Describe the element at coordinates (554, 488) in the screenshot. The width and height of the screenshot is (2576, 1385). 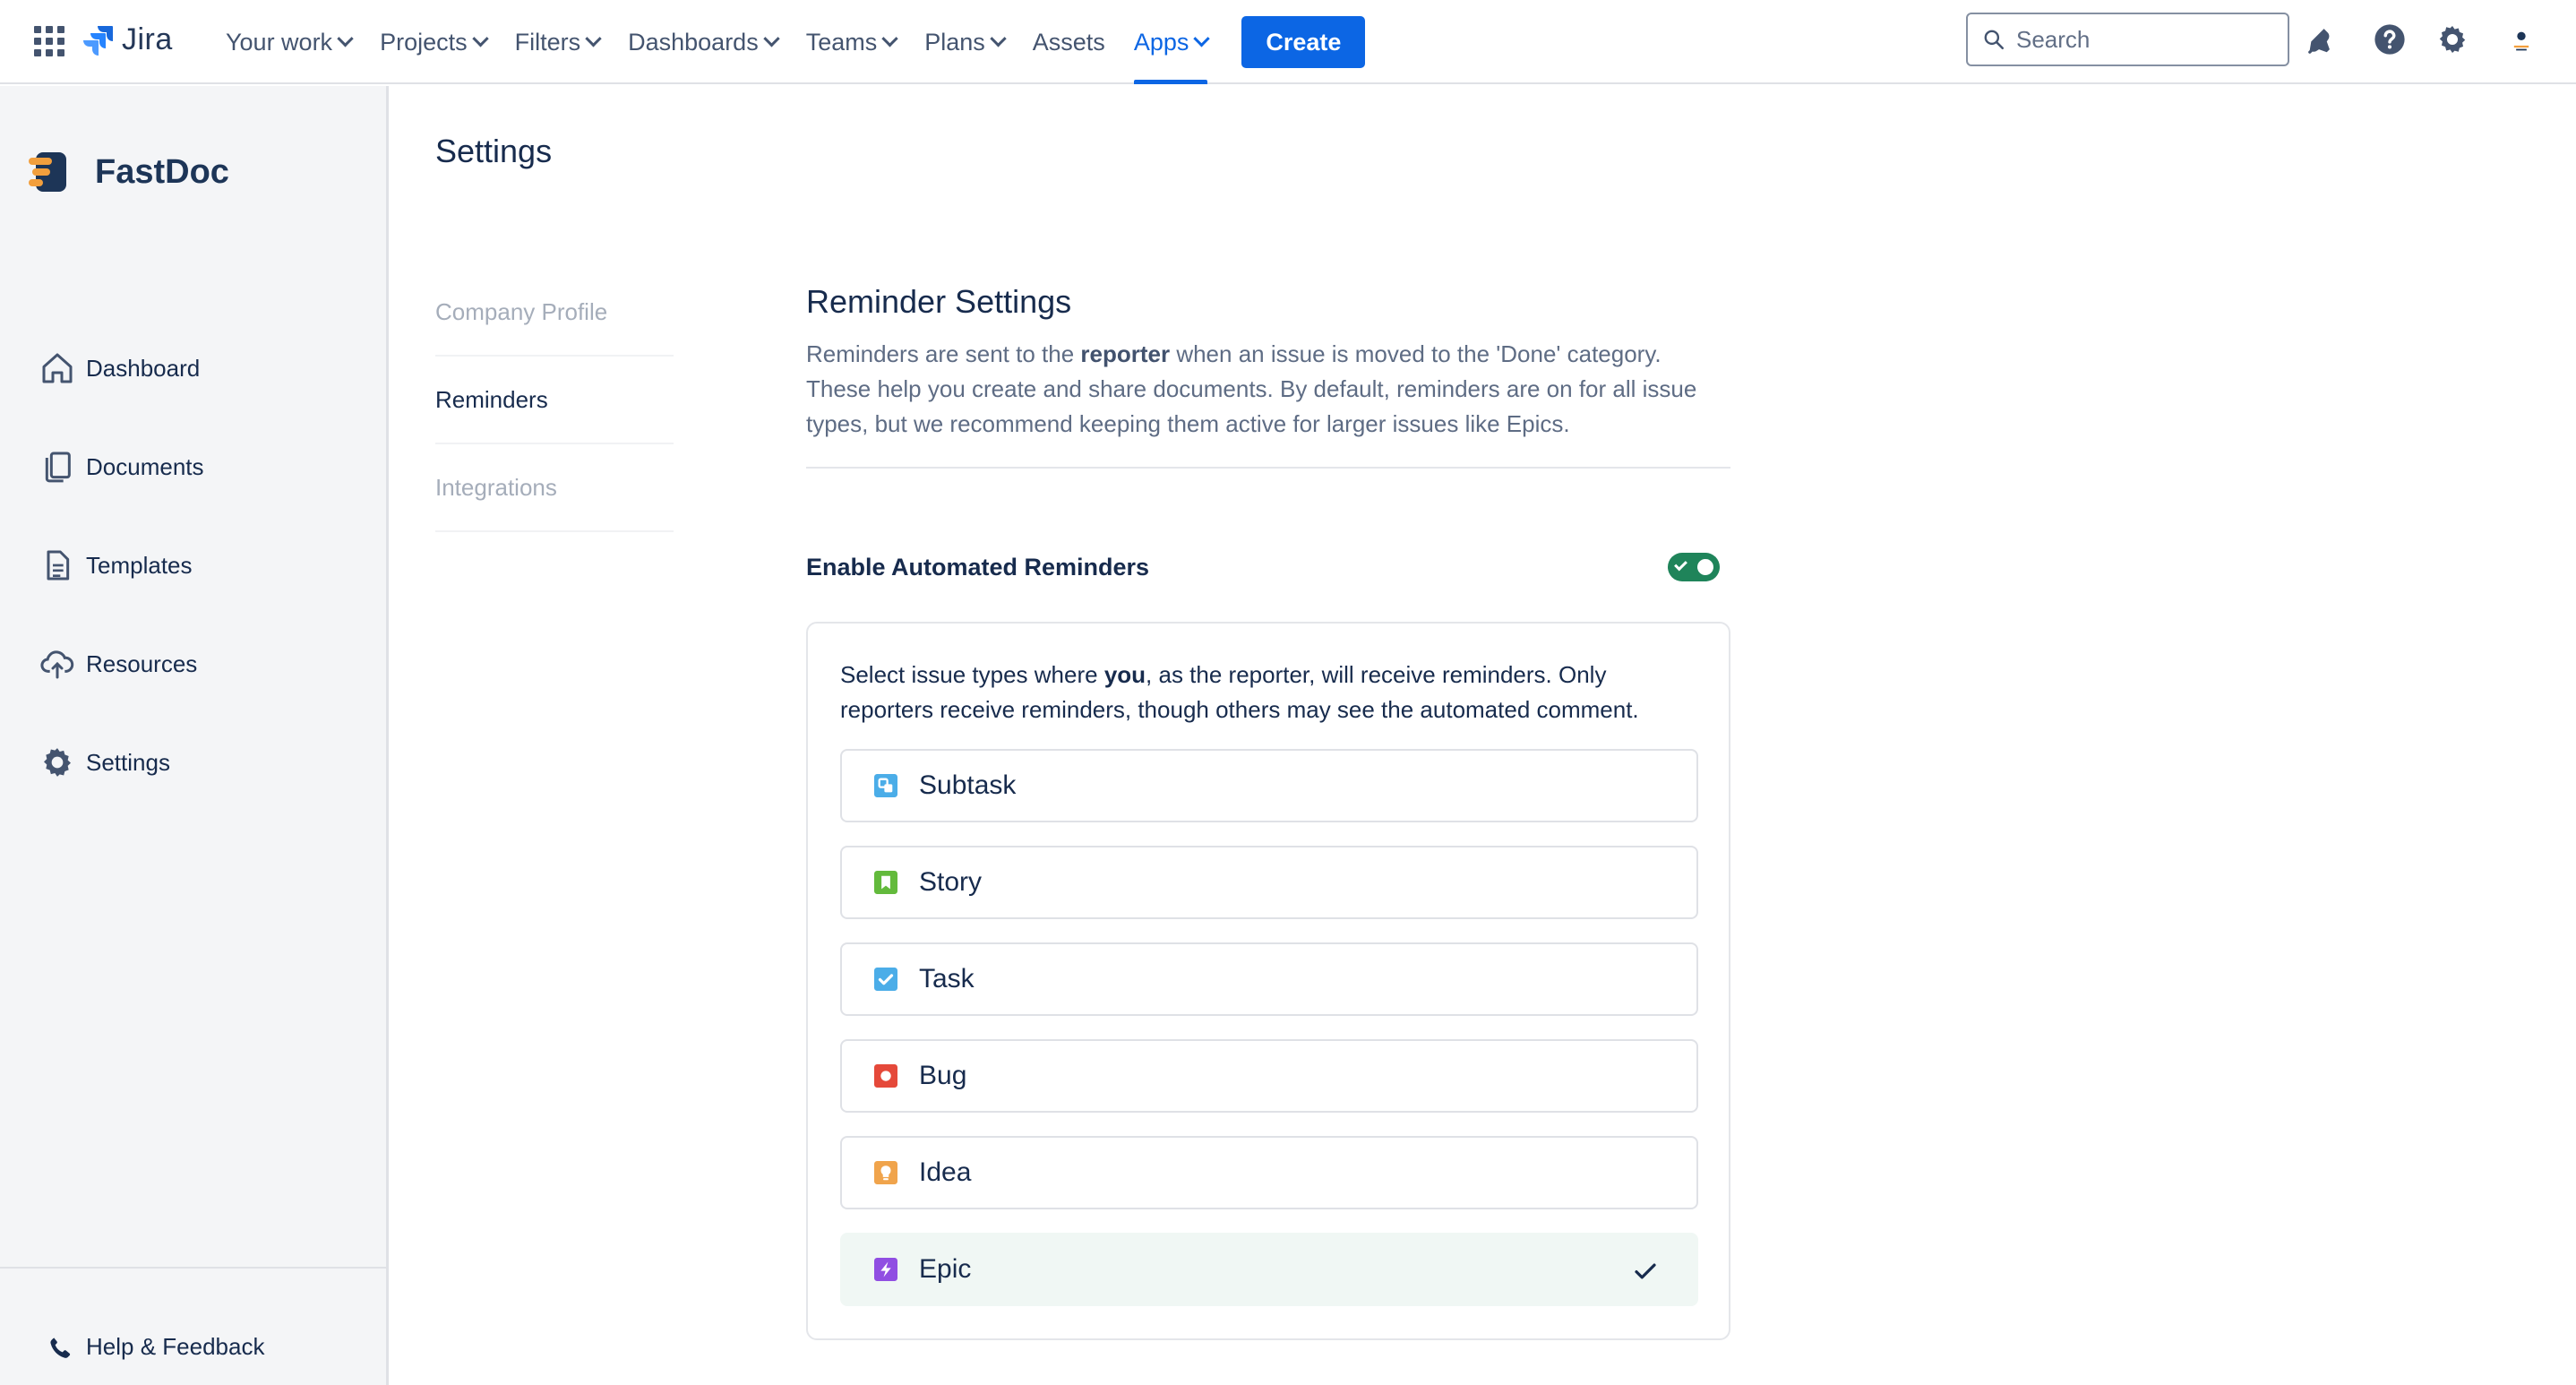
I see `subnav-integrations: Integrations` at that location.